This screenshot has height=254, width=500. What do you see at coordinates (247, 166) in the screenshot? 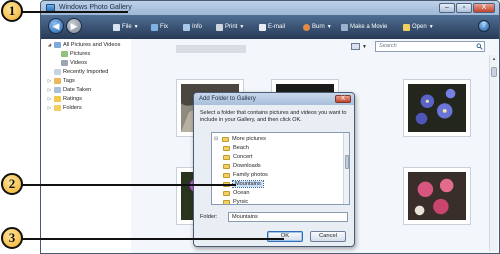
I see `folder-item-label: Downloads` at bounding box center [247, 166].